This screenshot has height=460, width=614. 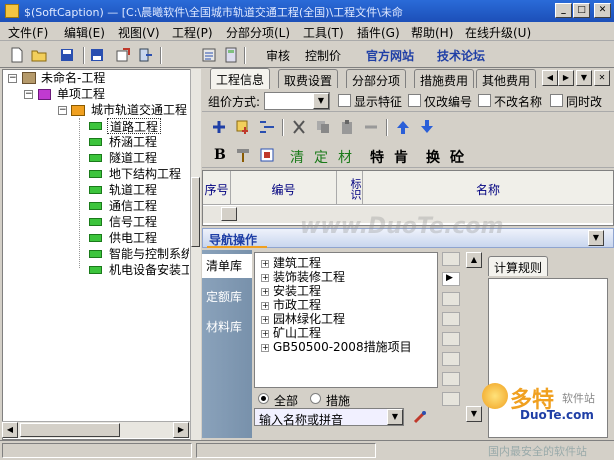 I want to click on calculator-icon, so click(x=231, y=55).